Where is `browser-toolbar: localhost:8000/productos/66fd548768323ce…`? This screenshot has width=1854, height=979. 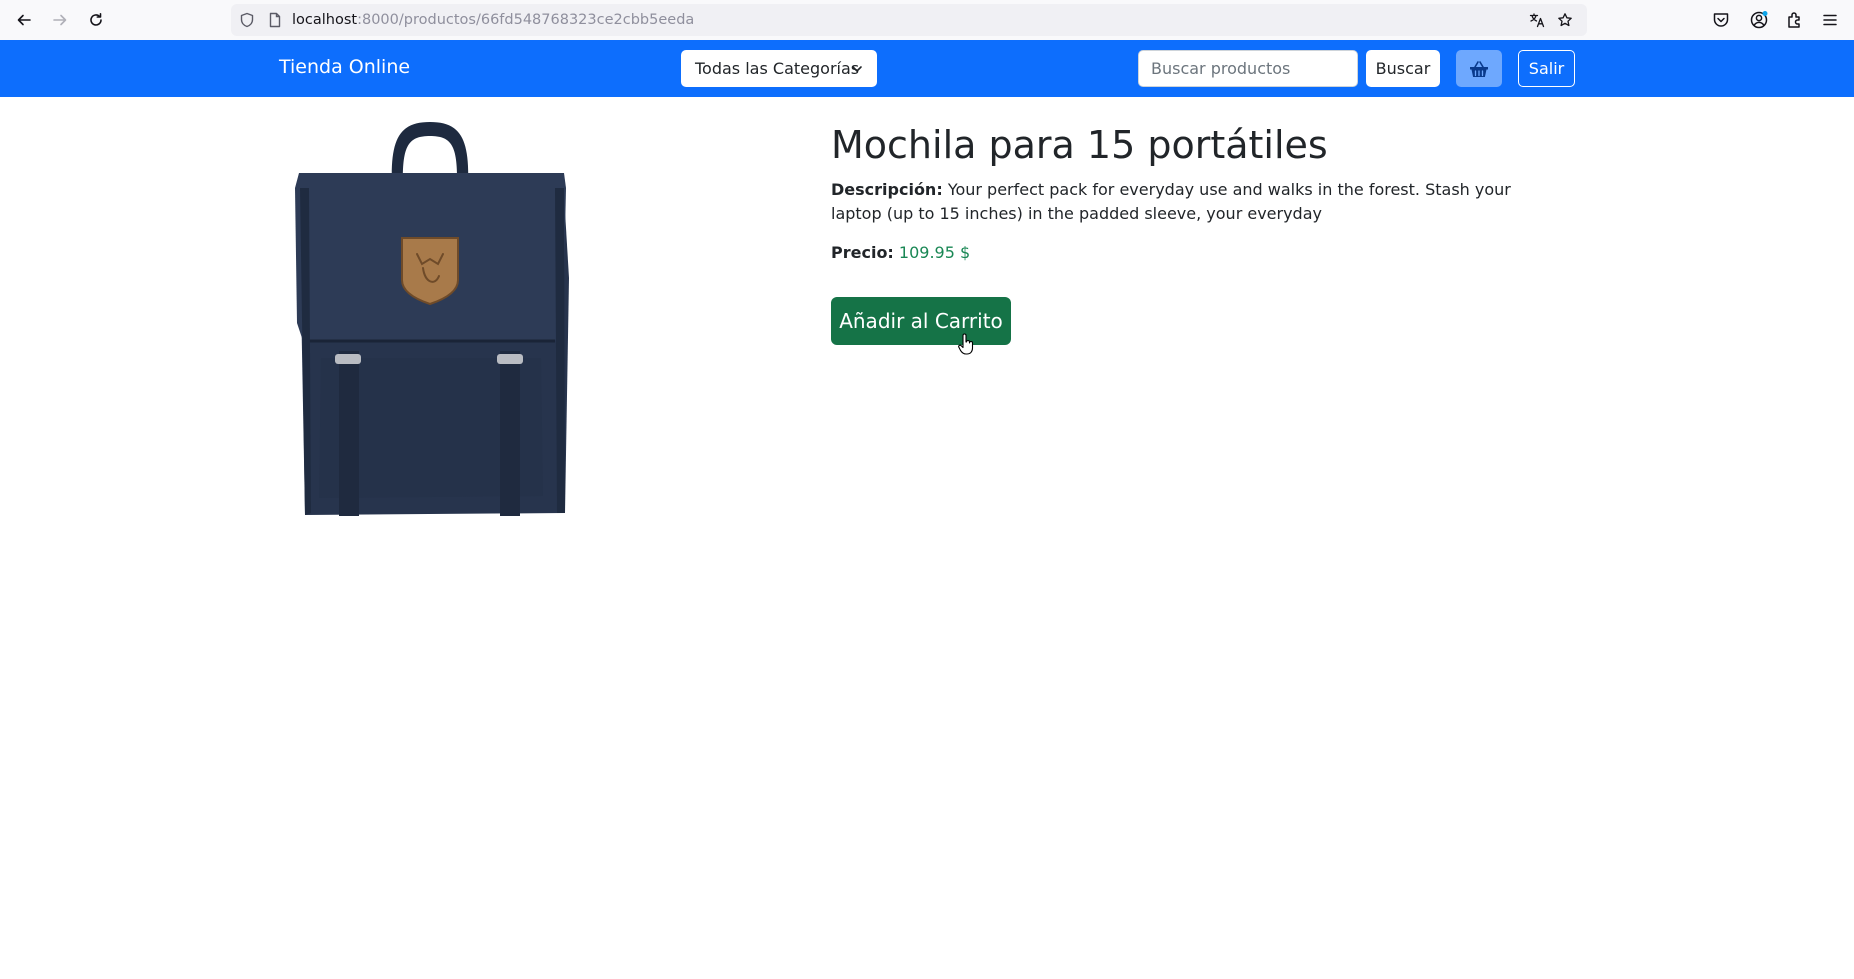
browser-toolbar: localhost:8000/productos/66fd548768323ce… is located at coordinates (927, 20).